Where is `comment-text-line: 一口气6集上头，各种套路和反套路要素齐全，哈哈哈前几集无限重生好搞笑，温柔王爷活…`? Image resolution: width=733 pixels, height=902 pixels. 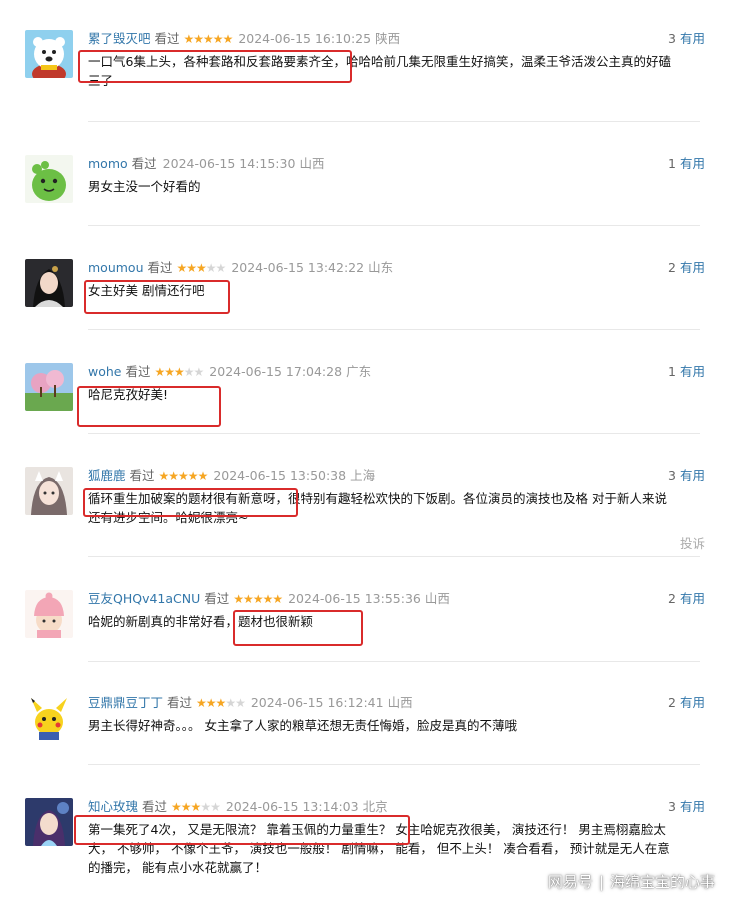
comment-text-line: 一口气6集上头，各种套路和反套路要素齐全，哈哈哈前几集无限重生好搞笑，温柔王爷活… is located at coordinates (379, 61).